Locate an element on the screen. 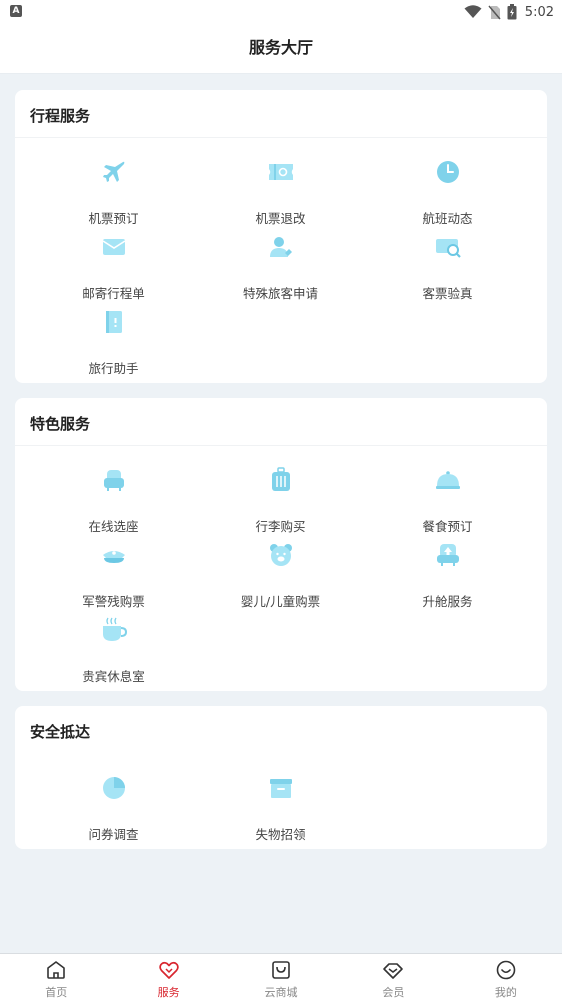 The width and height of the screenshot is (562, 1000). coffee-cup-icon is located at coordinates (114, 629).